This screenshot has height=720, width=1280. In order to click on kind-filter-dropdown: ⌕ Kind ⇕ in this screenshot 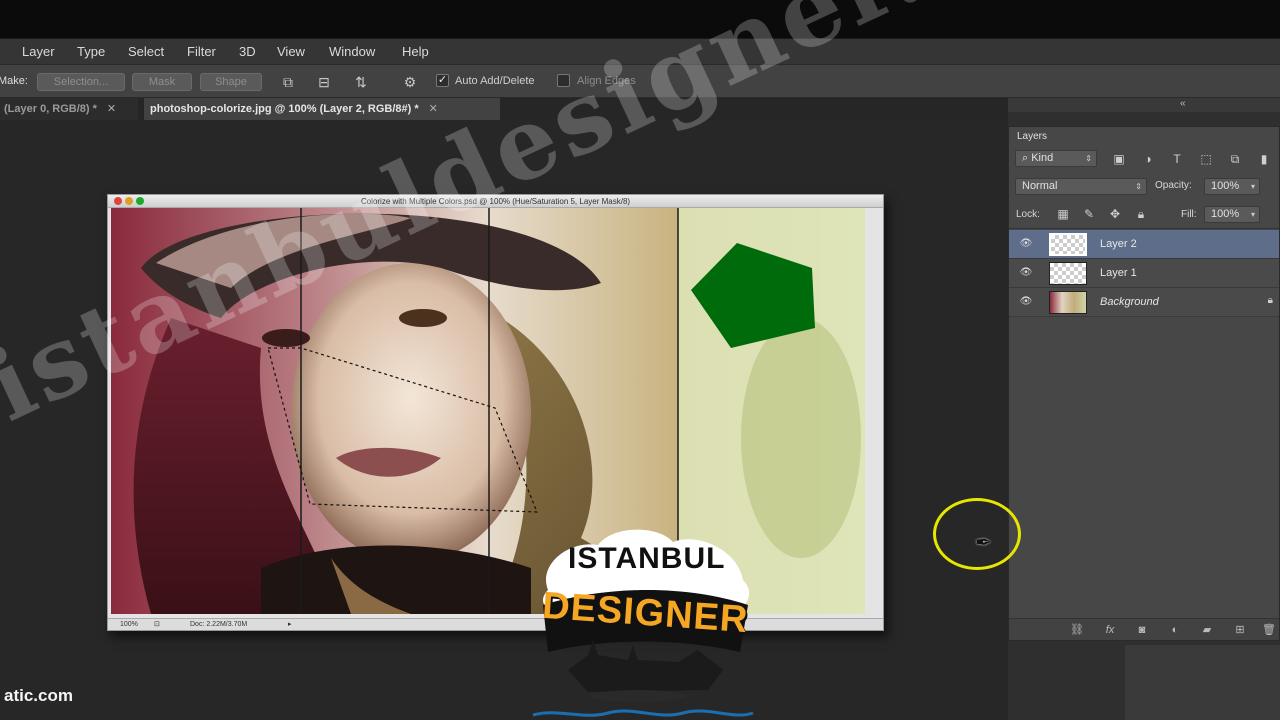, I will do `click(1056, 158)`.